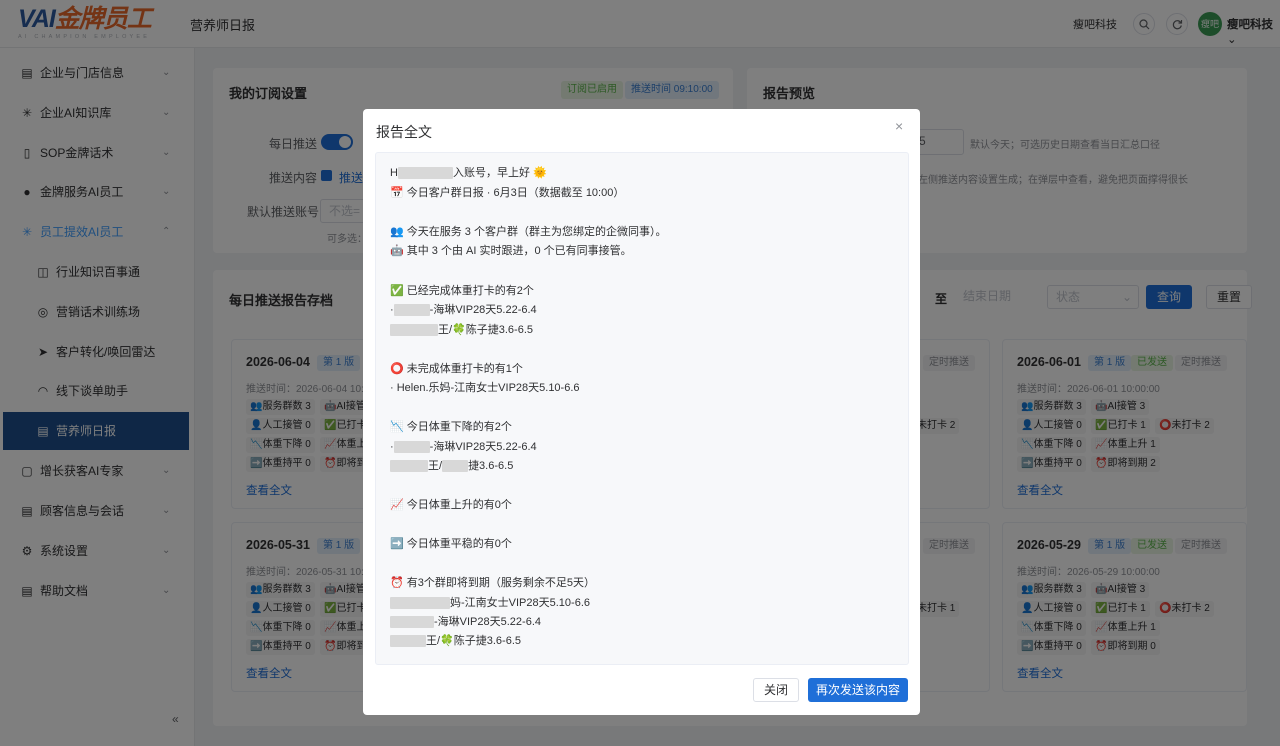  I want to click on checked-in-item: · -海琳VIP28天5.22-6.4, so click(463, 310).